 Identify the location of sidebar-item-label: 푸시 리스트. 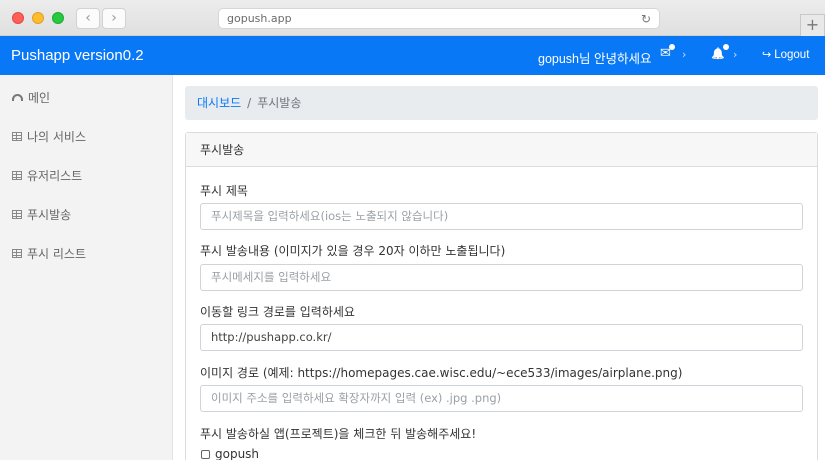
(57, 254).